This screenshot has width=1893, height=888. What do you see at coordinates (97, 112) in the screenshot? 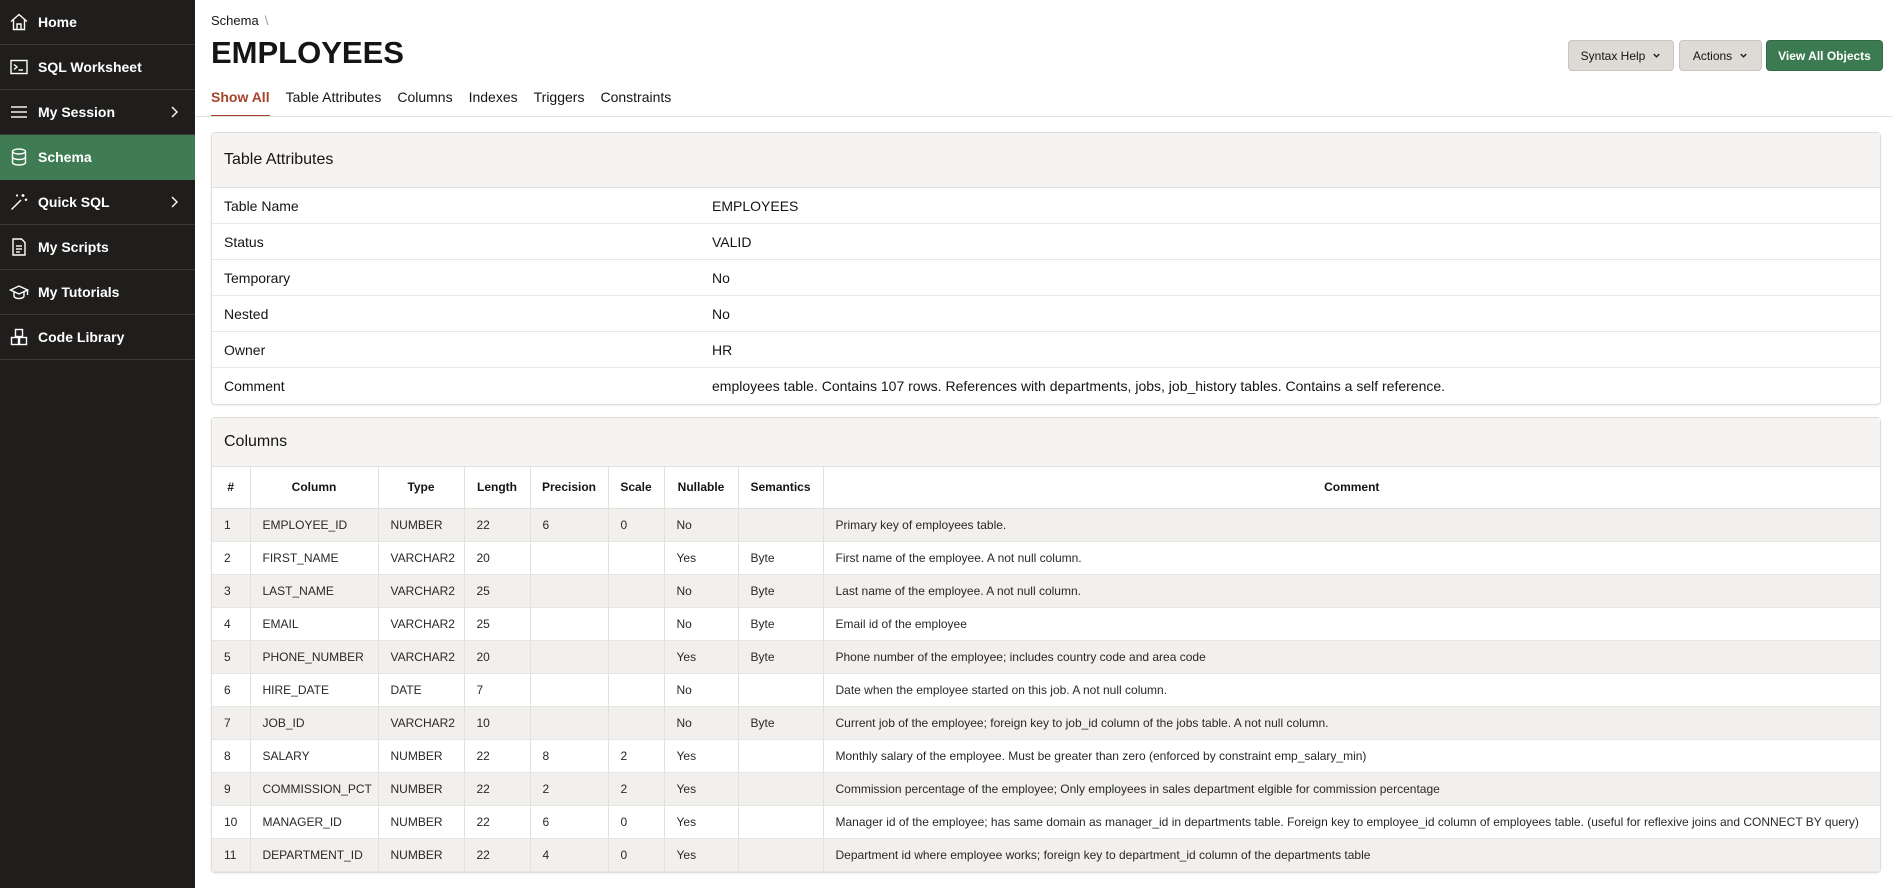
I see `sidebar-item-my-session: My Session` at bounding box center [97, 112].